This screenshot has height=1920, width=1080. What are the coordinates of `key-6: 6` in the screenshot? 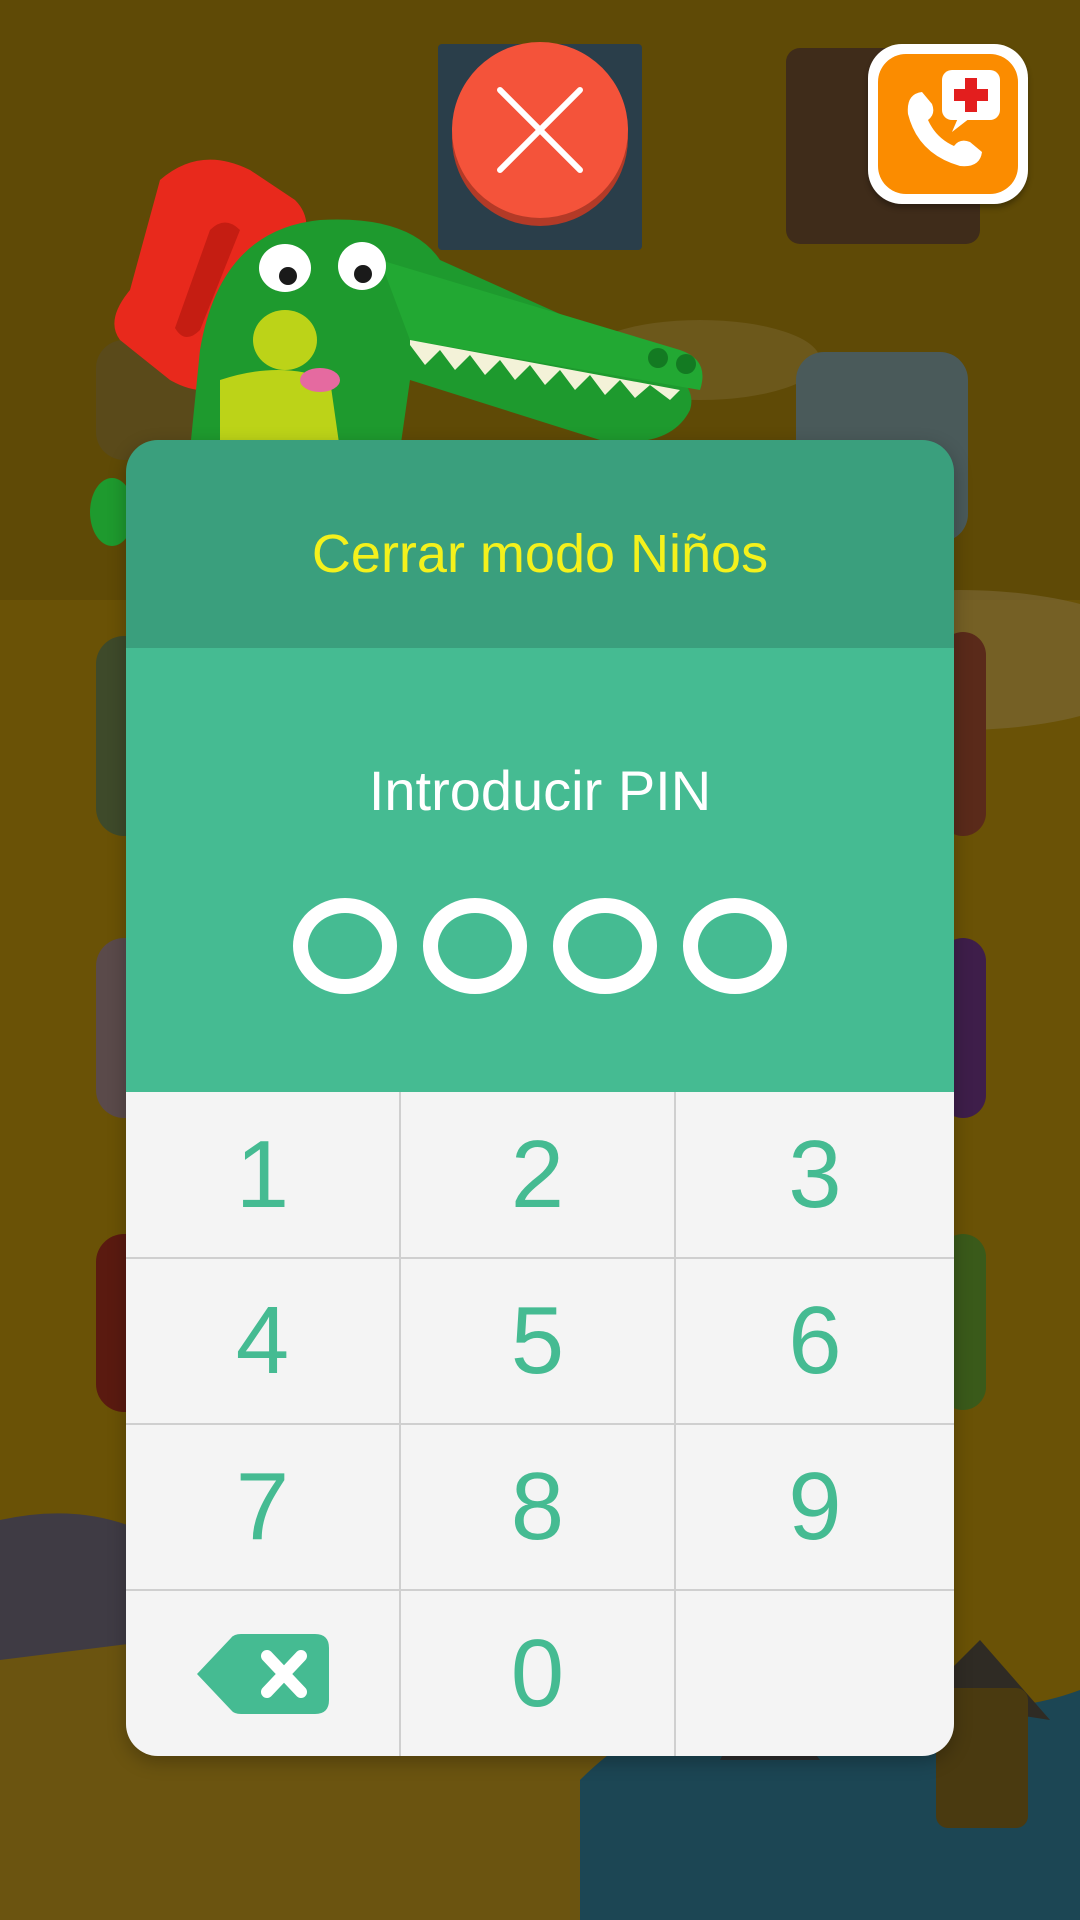 It's located at (815, 1342).